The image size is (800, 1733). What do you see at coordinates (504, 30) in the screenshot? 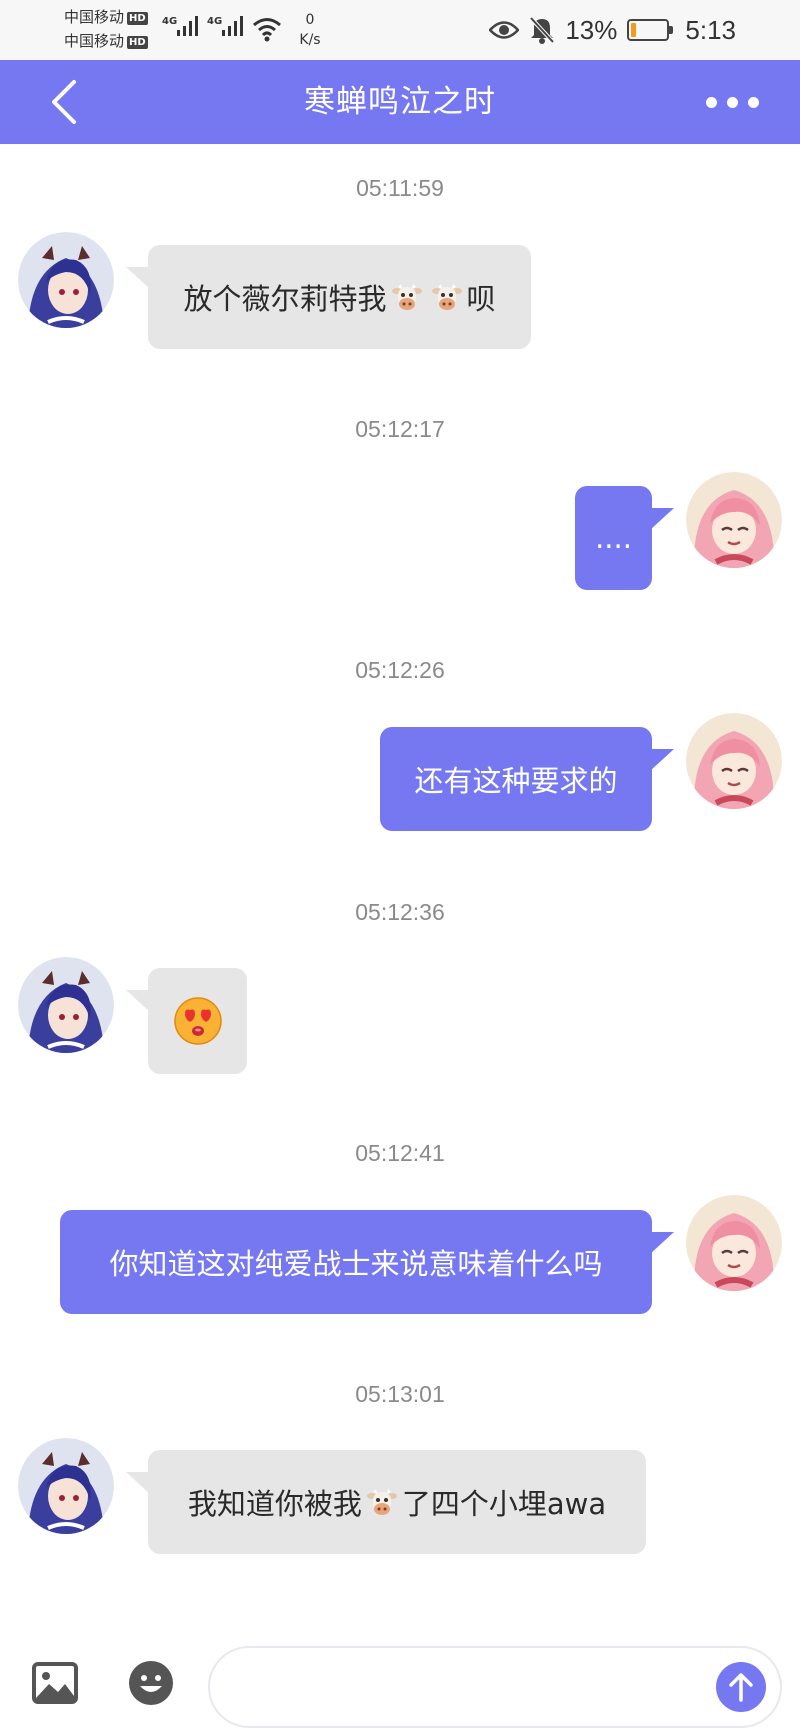
I see `eye-icon` at bounding box center [504, 30].